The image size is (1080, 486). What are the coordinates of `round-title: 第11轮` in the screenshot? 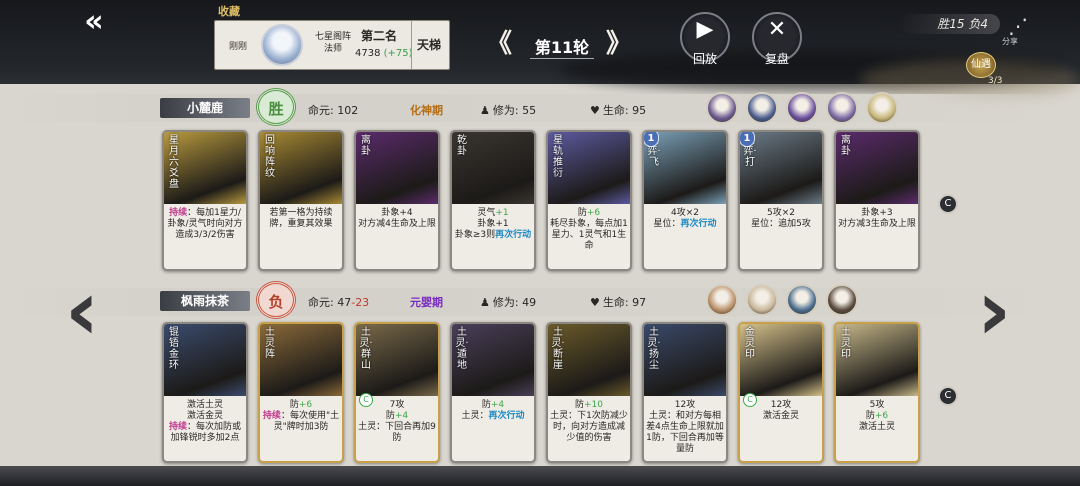 It's located at (562, 46).